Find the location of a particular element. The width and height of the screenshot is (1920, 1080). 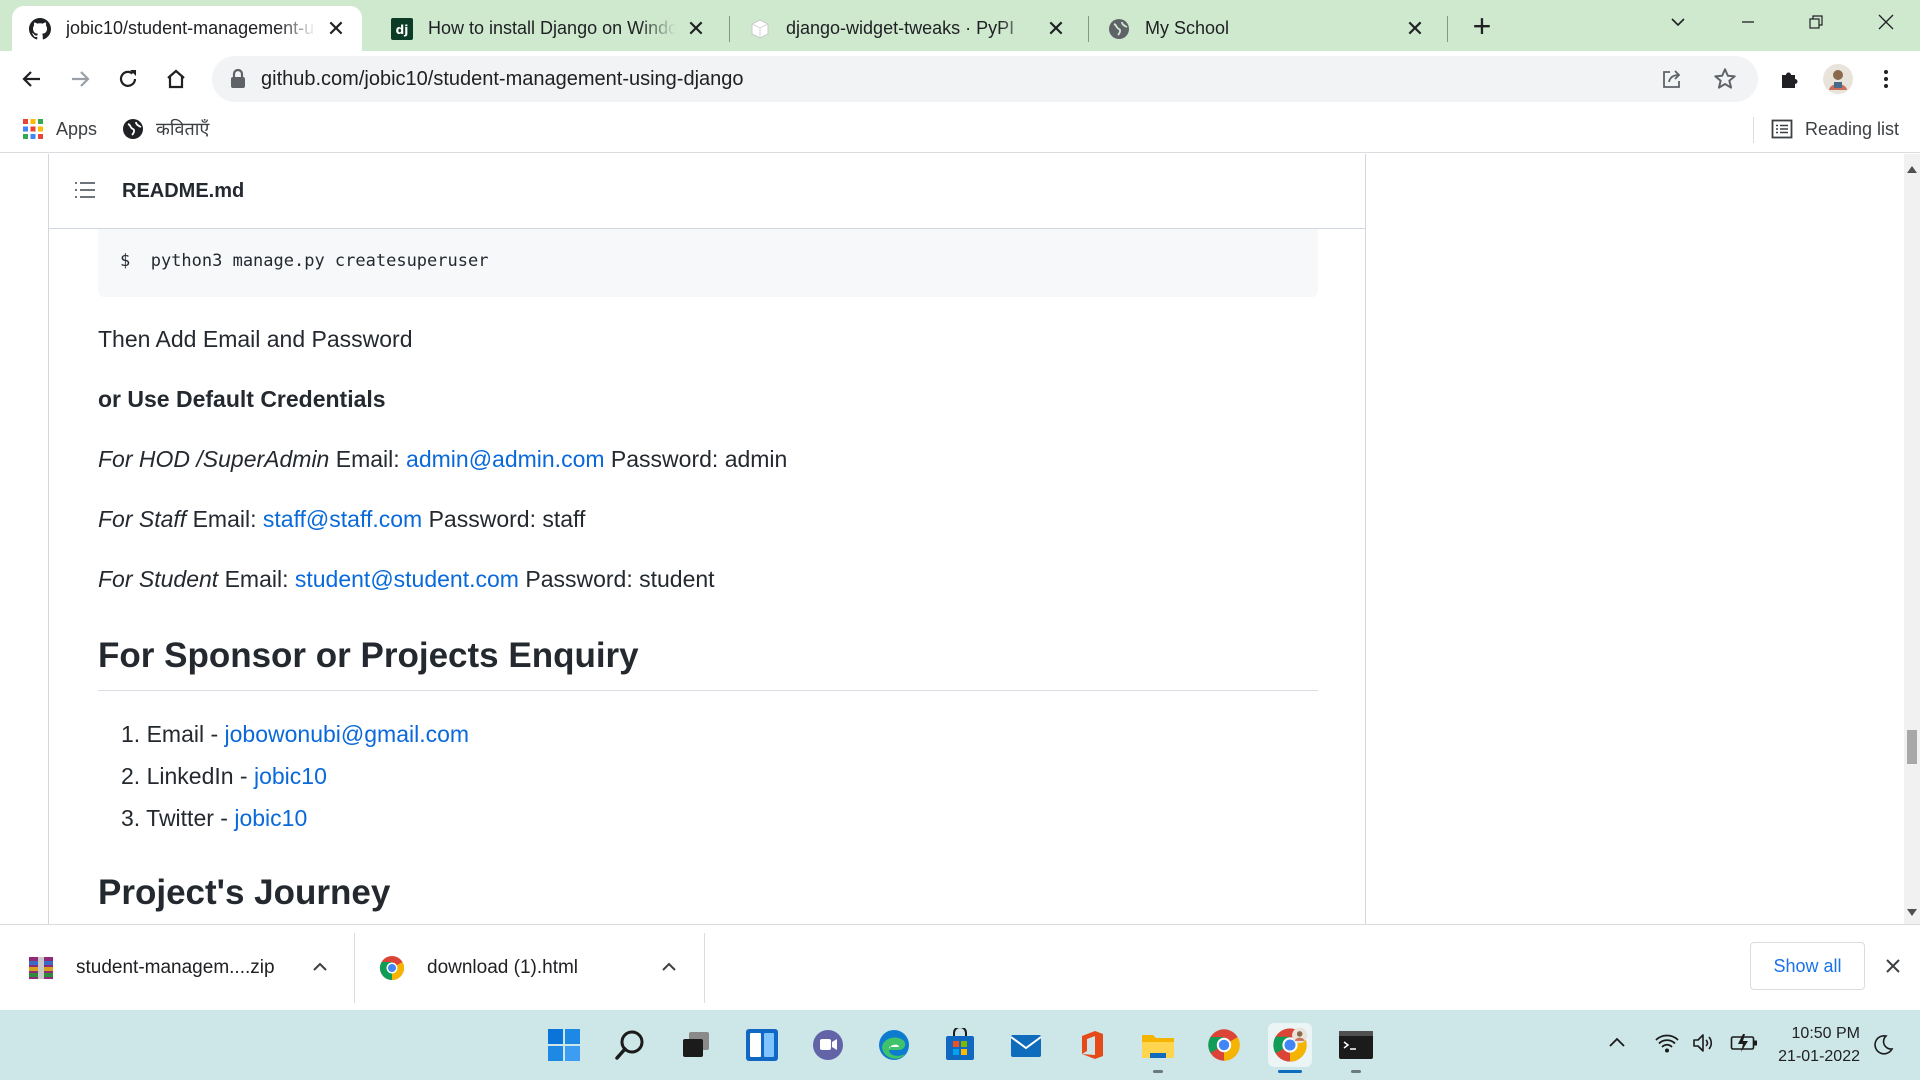

winrar-archive-icon is located at coordinates (41, 968).